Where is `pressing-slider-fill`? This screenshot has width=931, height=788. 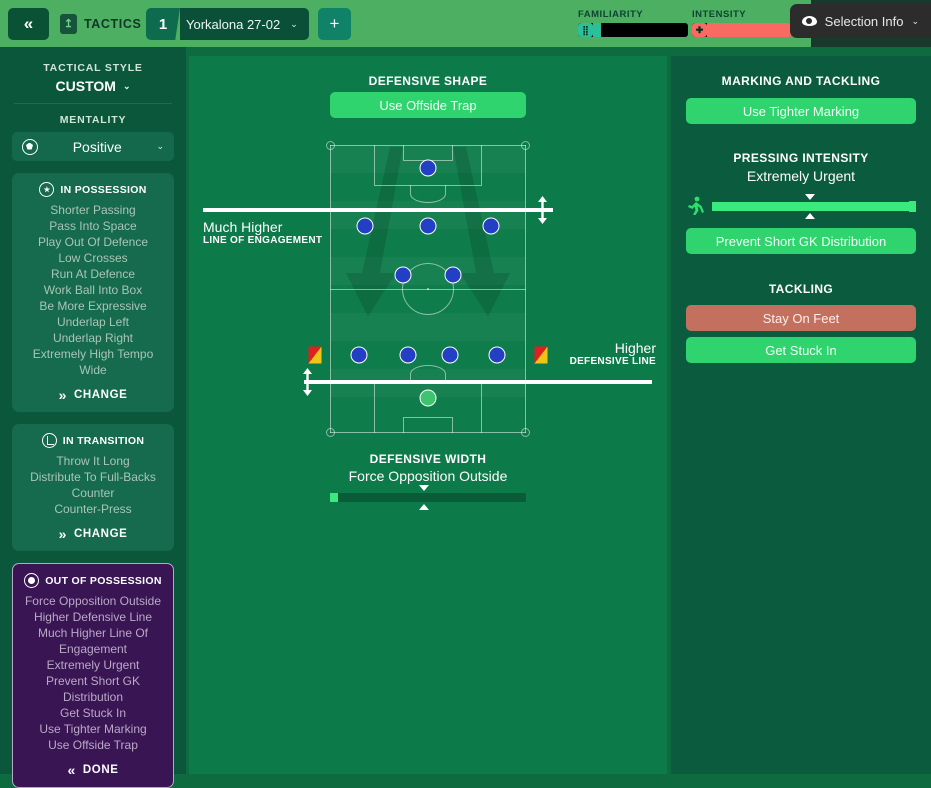 pressing-slider-fill is located at coordinates (814, 206).